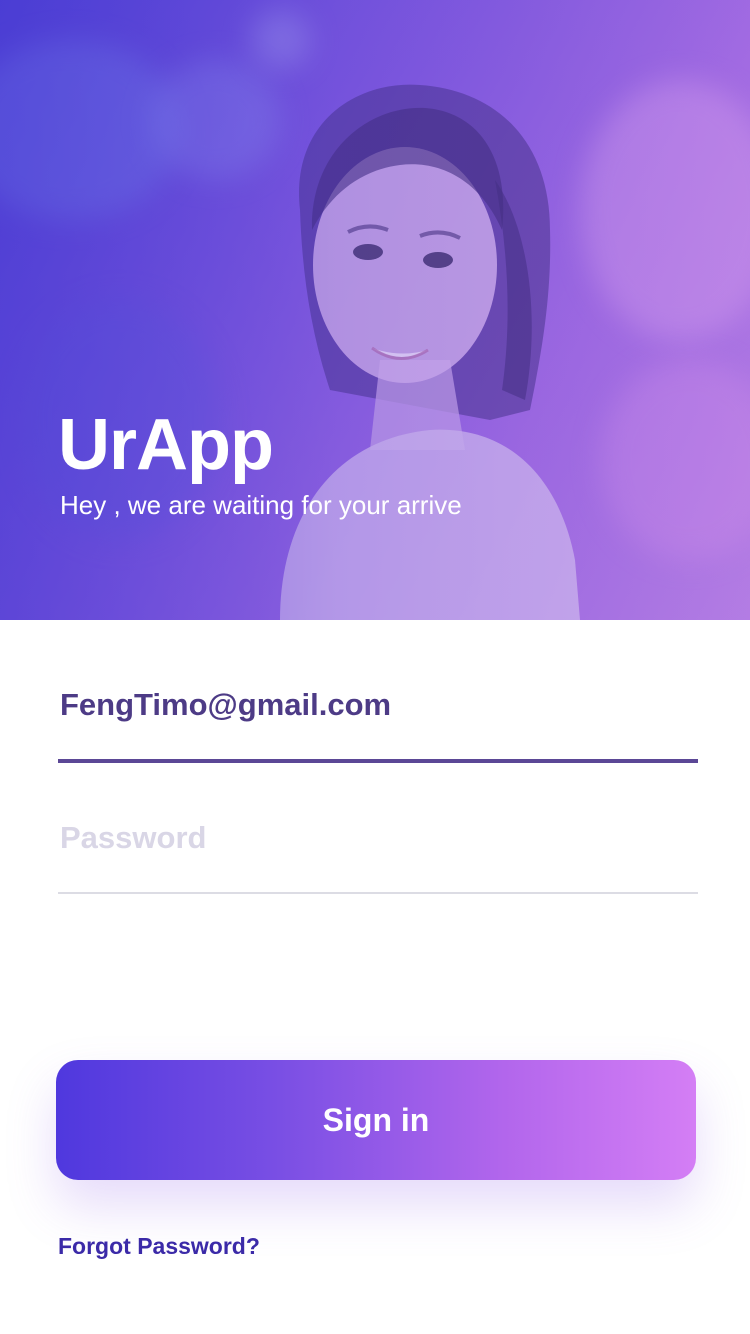 The width and height of the screenshot is (750, 1334). Describe the element at coordinates (378, 705) in the screenshot. I see `email-field` at that location.